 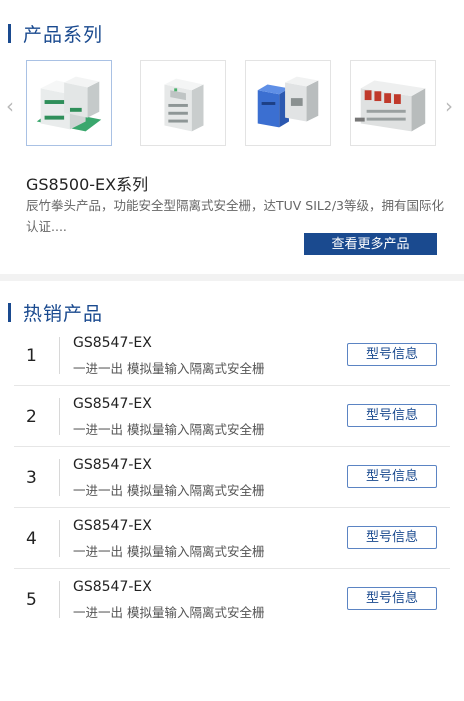 I want to click on blue-din-module-image, so click(x=288, y=102).